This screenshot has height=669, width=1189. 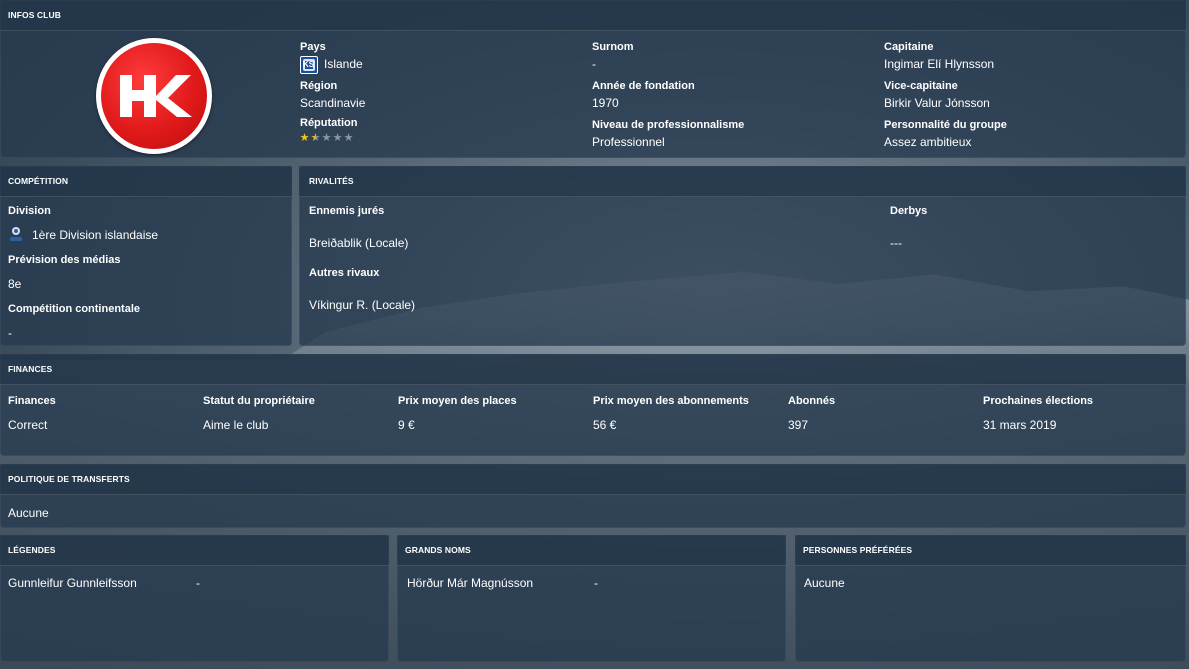 I want to click on club-info-title: INFOS CLUB, so click(x=593, y=15).